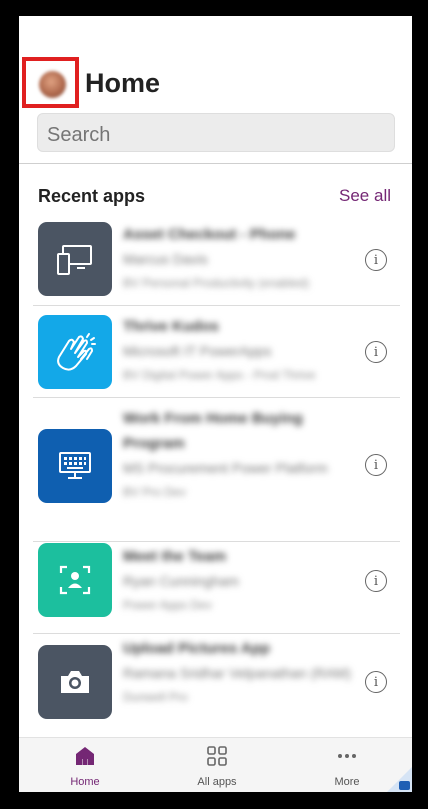 The height and width of the screenshot is (809, 428). I want to click on avatar-highlight, so click(50, 82).